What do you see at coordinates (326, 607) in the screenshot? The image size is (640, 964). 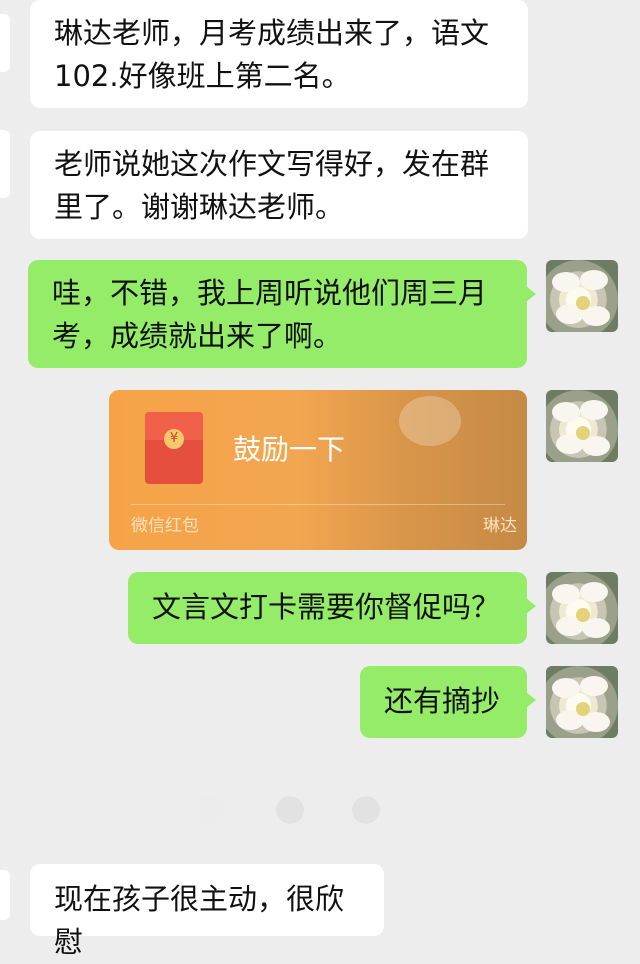 I see `message-text: 文言文打卡需要你督促吗？` at bounding box center [326, 607].